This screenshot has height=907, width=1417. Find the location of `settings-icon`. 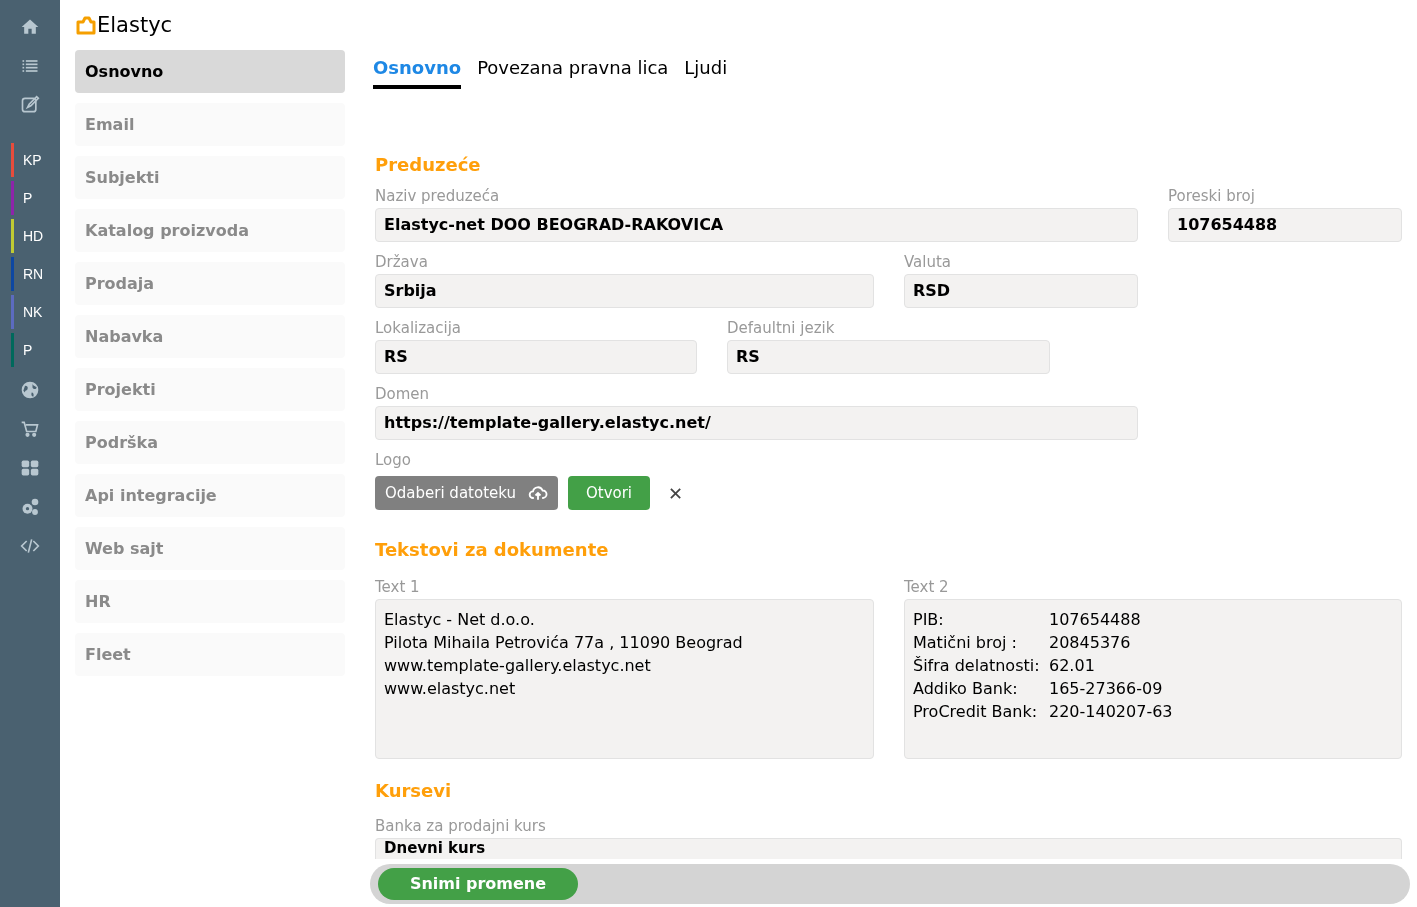

settings-icon is located at coordinates (30, 507).